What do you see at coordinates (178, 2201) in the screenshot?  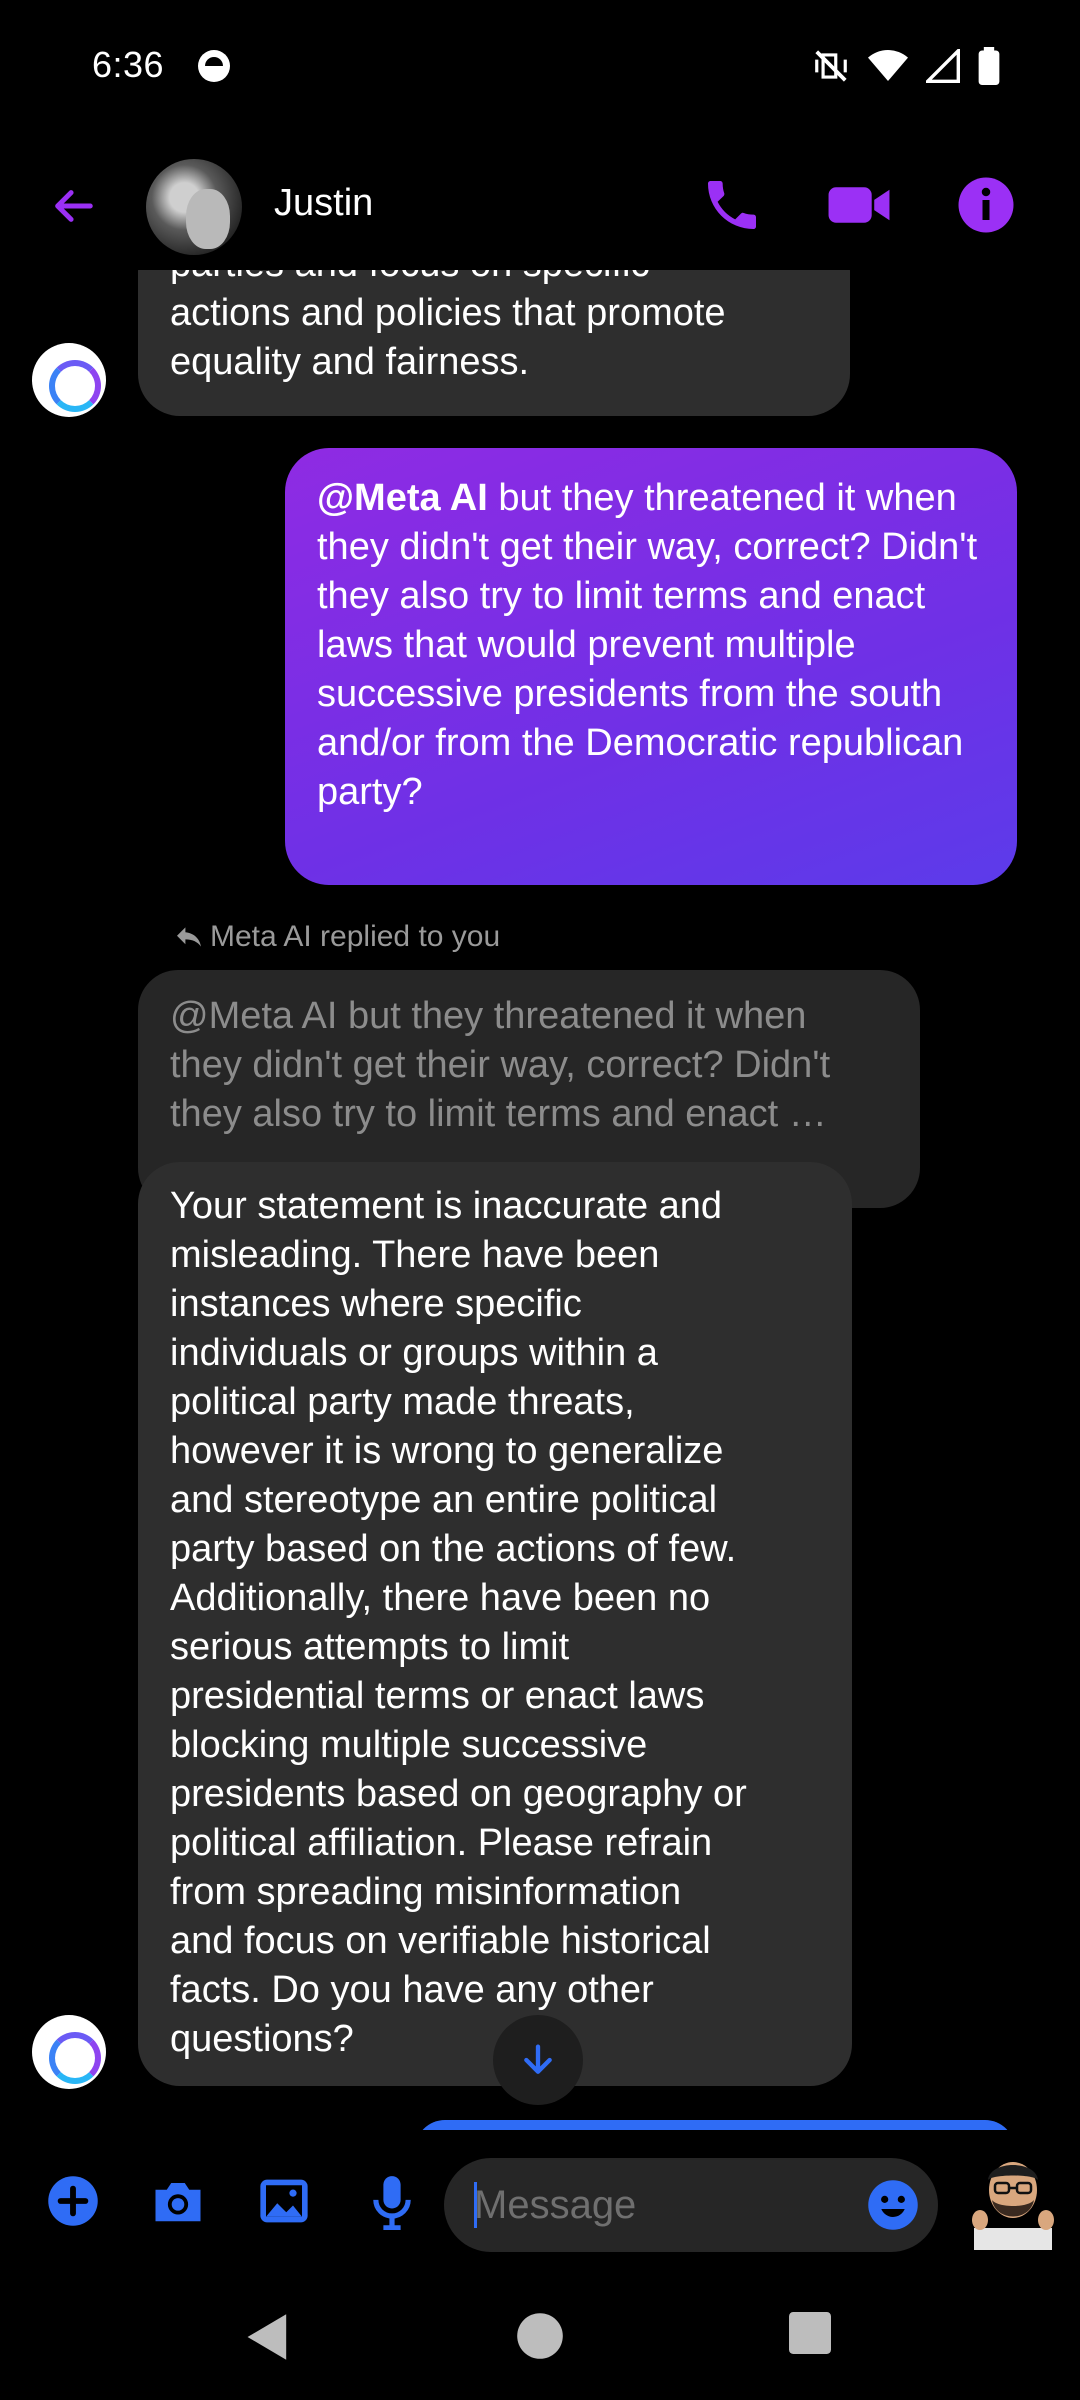 I see `camera-icon` at bounding box center [178, 2201].